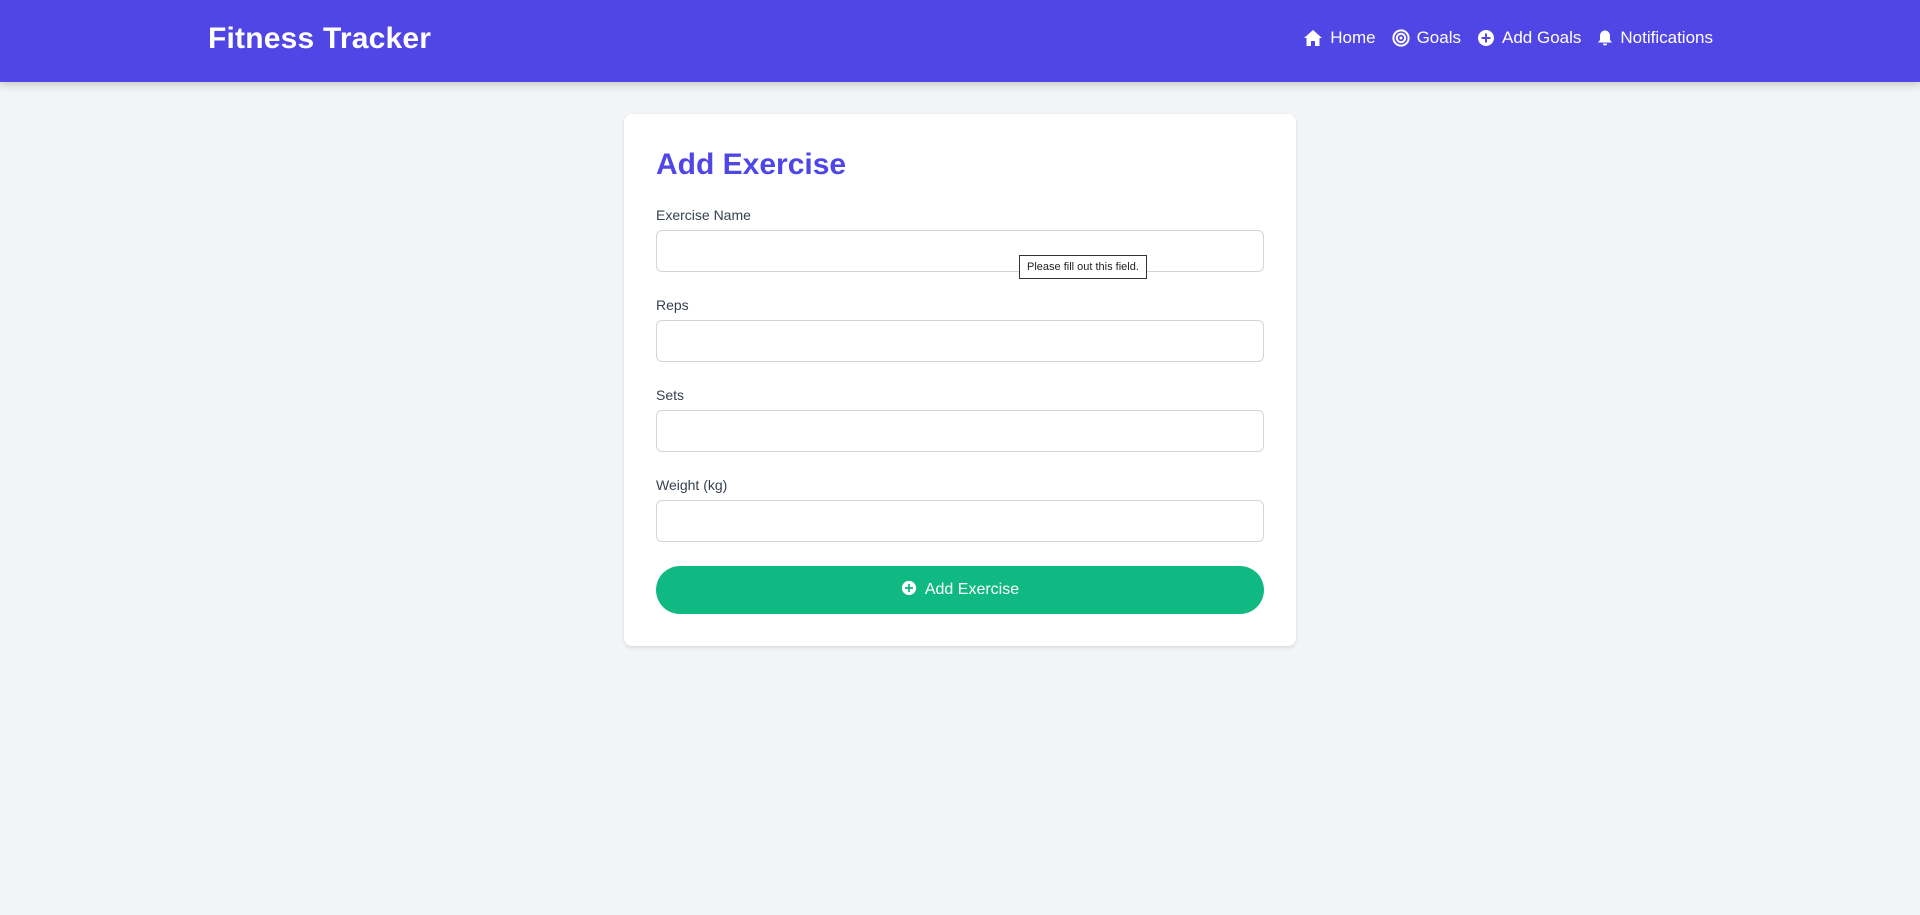 The height and width of the screenshot is (915, 1920). What do you see at coordinates (1438, 37) in the screenshot?
I see `nav-goals-label: Goals` at bounding box center [1438, 37].